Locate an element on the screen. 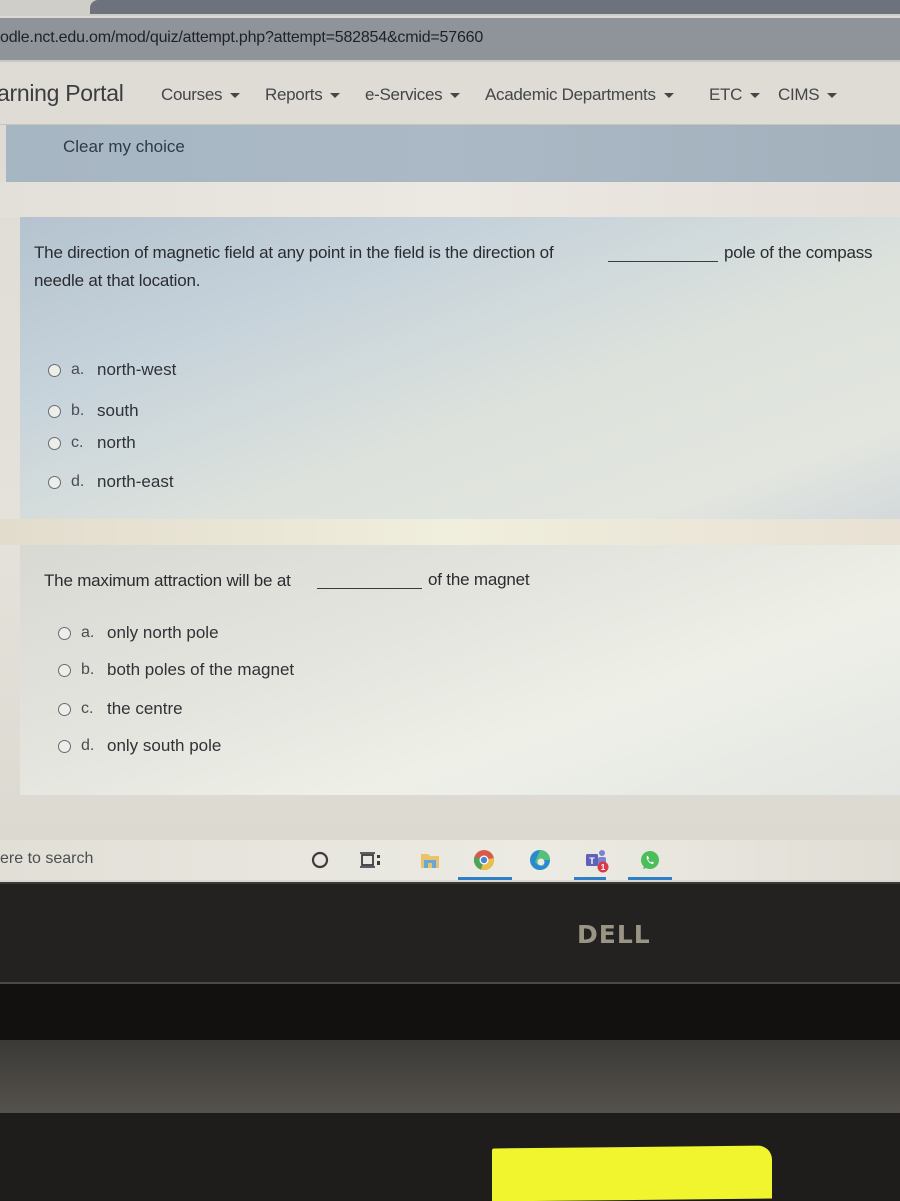 This screenshot has width=900, height=1201. option-a: a. only north pole is located at coordinates (138, 633).